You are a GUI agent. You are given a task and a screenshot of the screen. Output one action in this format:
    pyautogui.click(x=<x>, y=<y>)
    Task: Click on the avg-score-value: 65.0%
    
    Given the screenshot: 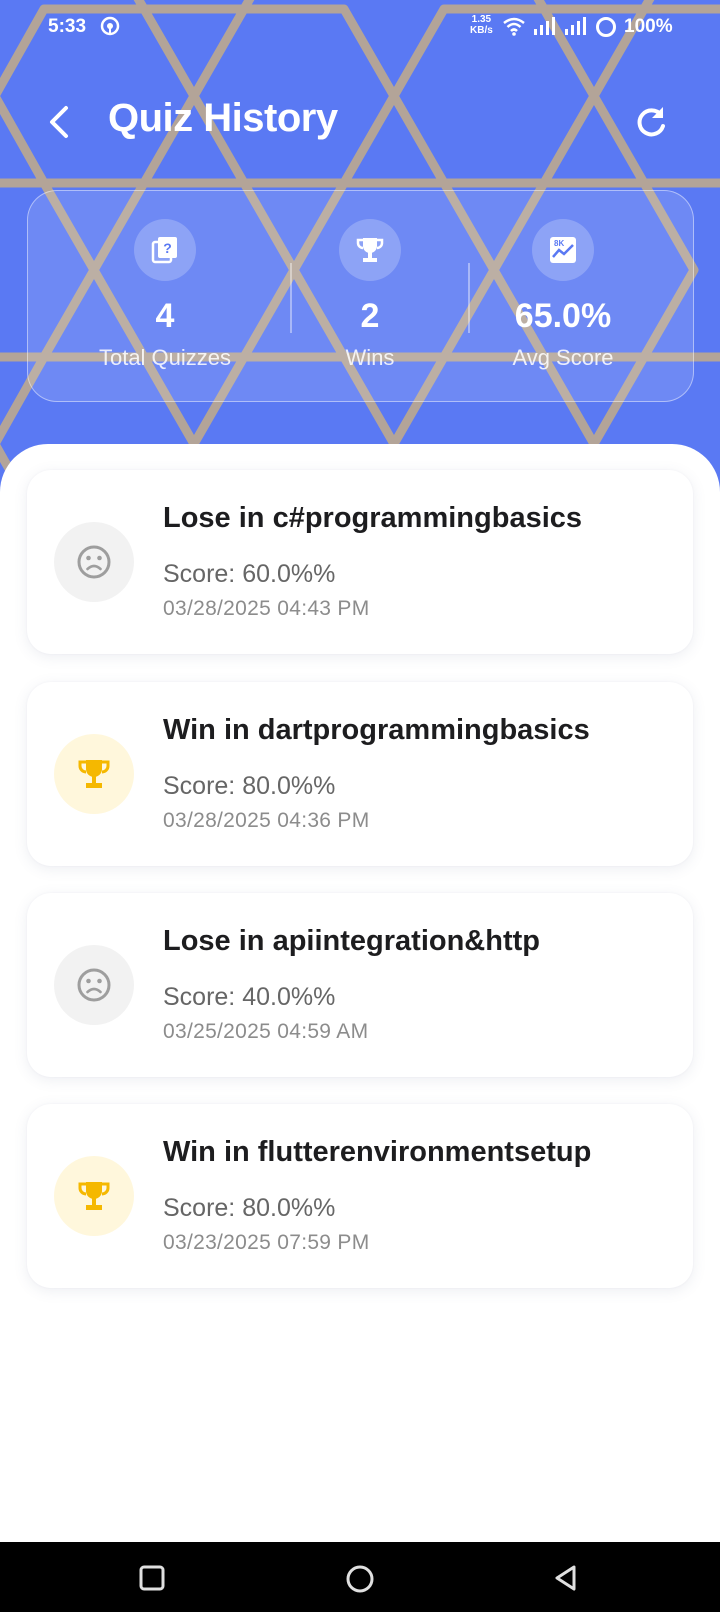 What is the action you would take?
    pyautogui.click(x=563, y=316)
    